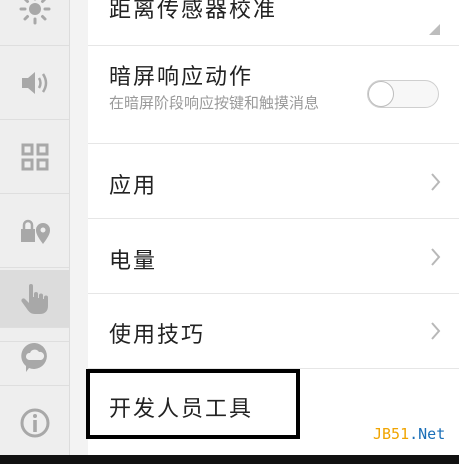 The image size is (459, 464). I want to click on watermark-part1: JB51, so click(391, 434).